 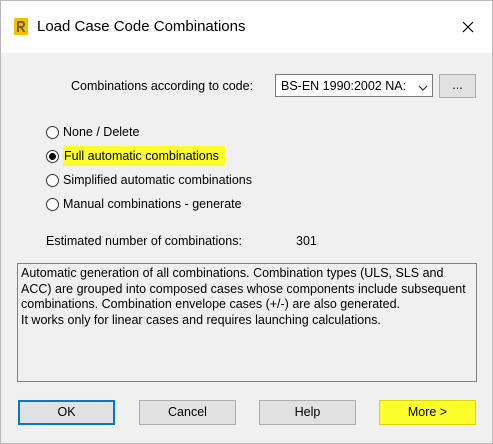 I want to click on option-simplified-automatic: Simplified automatic combinations, so click(x=149, y=180).